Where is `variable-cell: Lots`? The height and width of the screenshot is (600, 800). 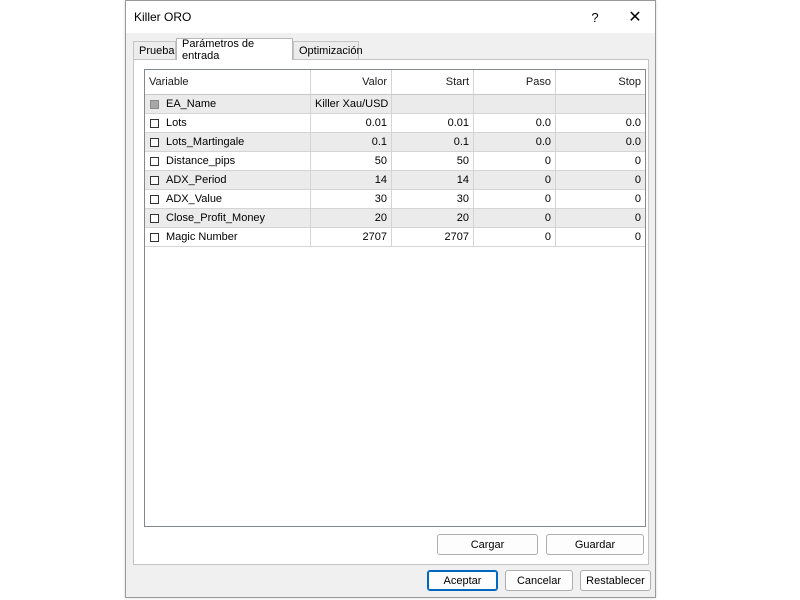
variable-cell: Lots is located at coordinates (228, 123).